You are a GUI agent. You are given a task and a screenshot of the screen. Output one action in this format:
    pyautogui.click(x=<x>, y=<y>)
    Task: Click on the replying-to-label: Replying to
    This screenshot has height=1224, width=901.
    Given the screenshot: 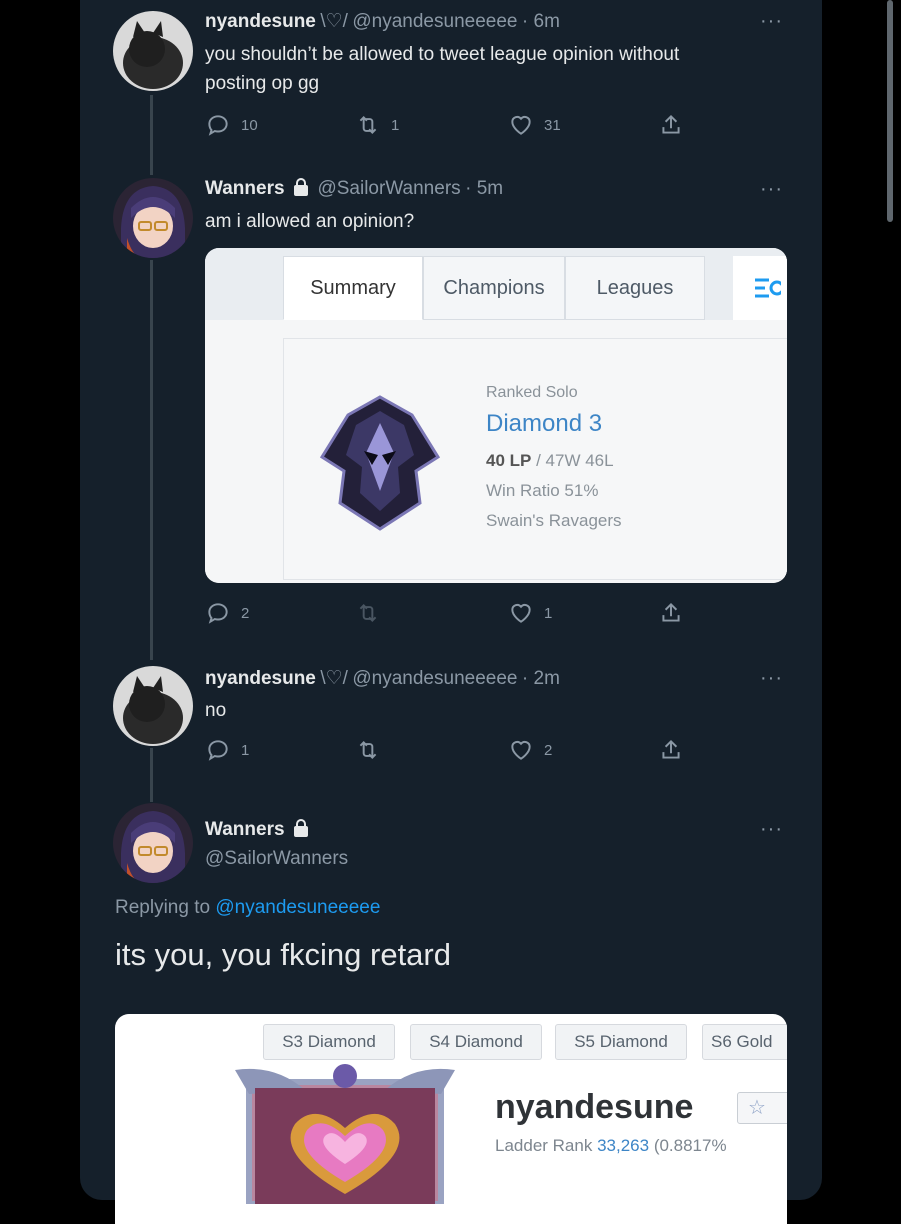 What is the action you would take?
    pyautogui.click(x=163, y=907)
    